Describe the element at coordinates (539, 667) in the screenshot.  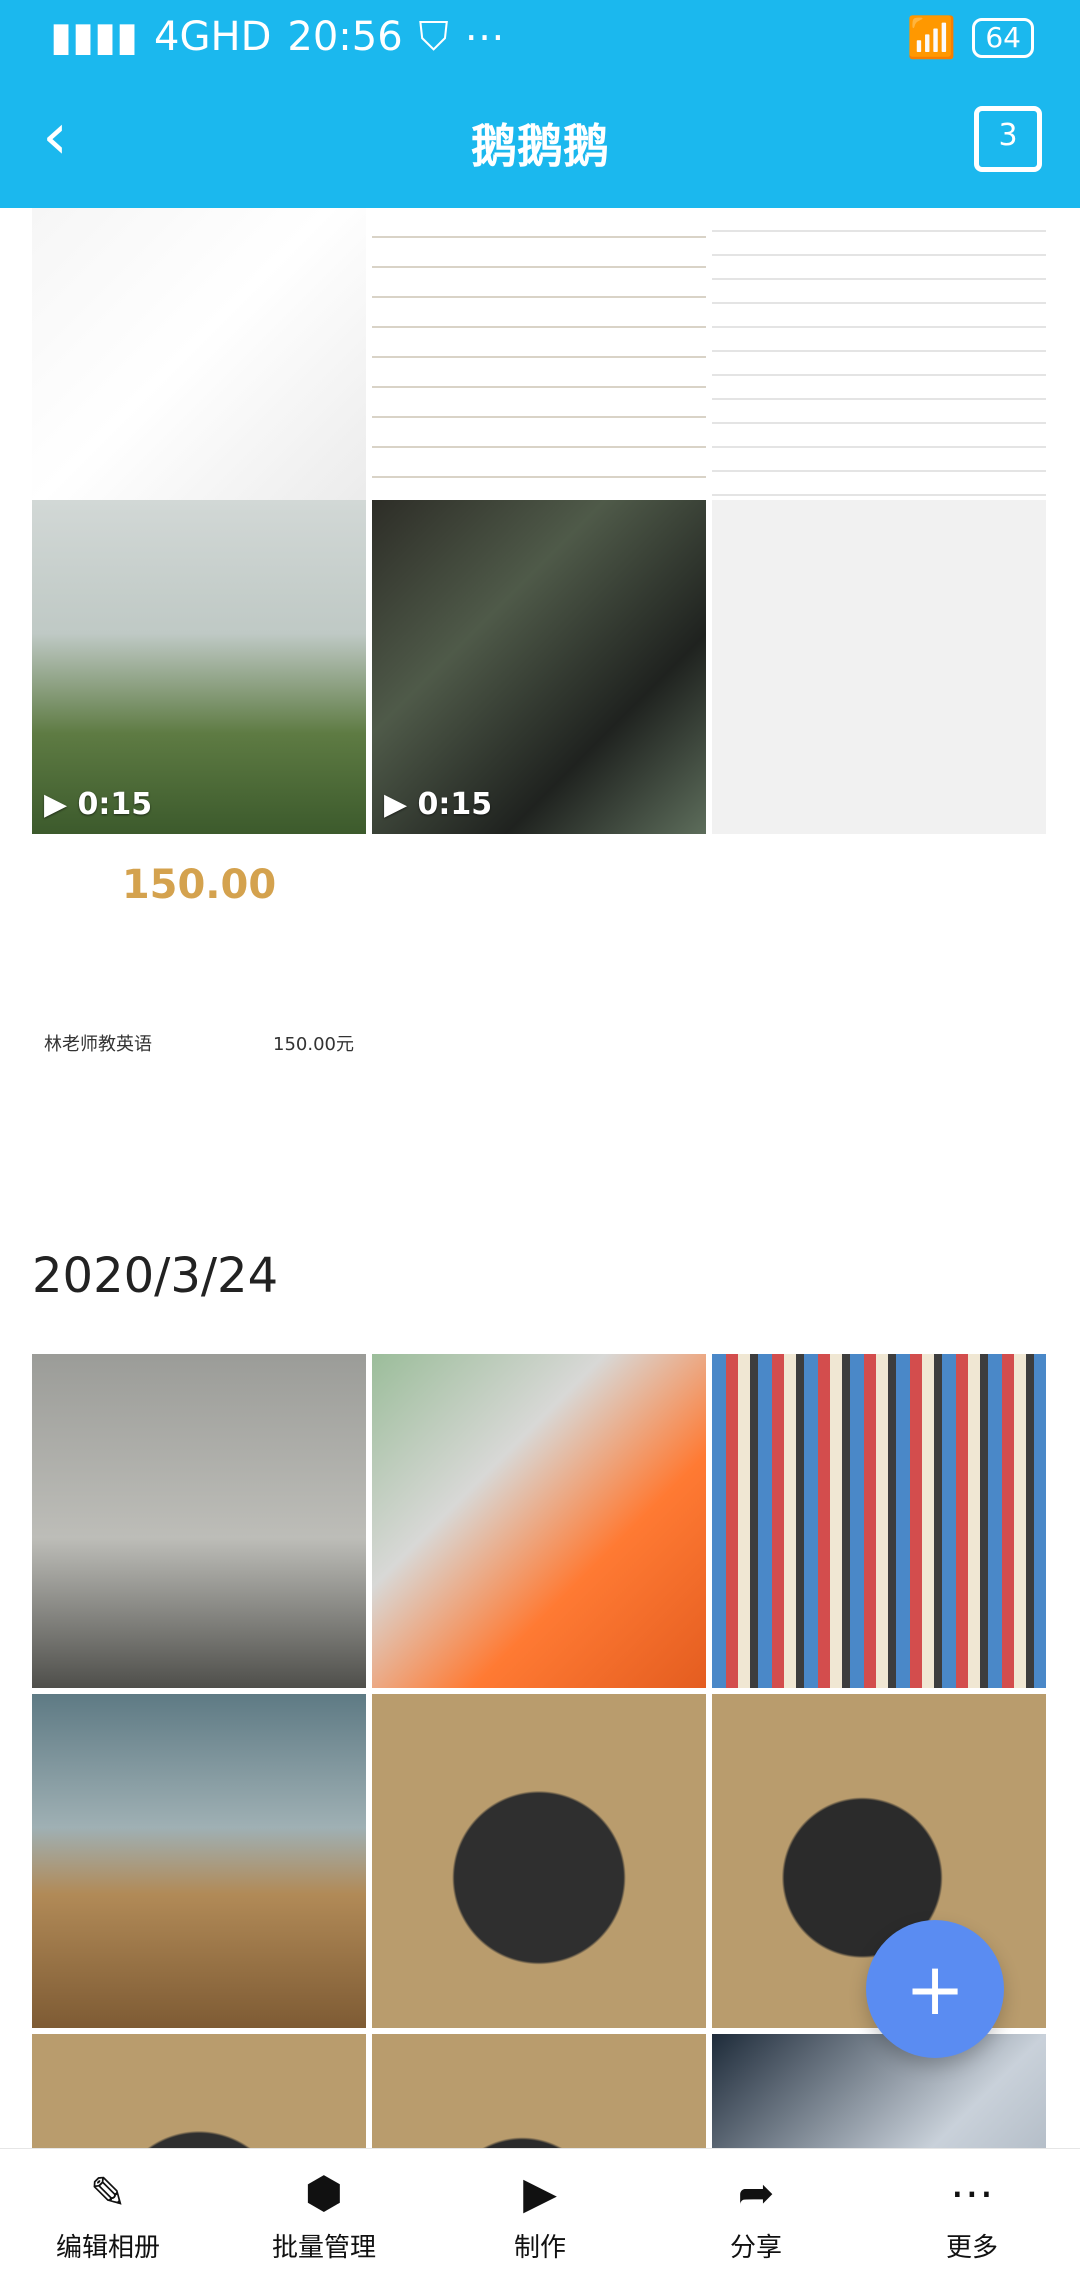
I see `album-video-2: ▶ 0:15` at that location.